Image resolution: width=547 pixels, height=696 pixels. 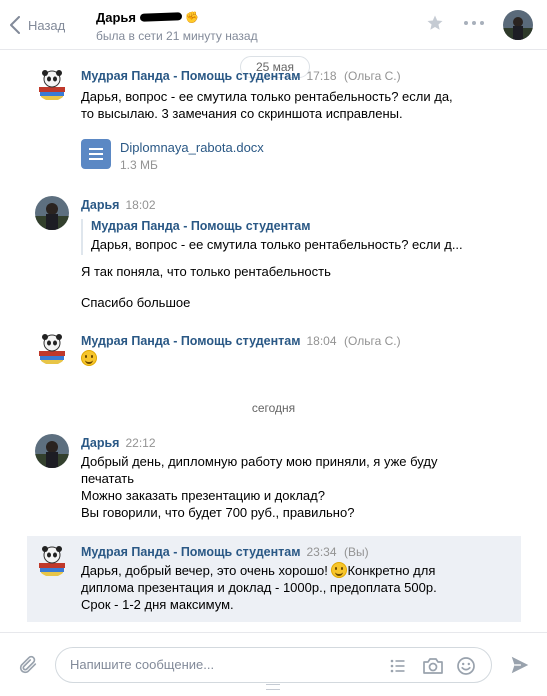 I want to click on peer-status: была в сети 21 минуту назад, so click(x=177, y=36).